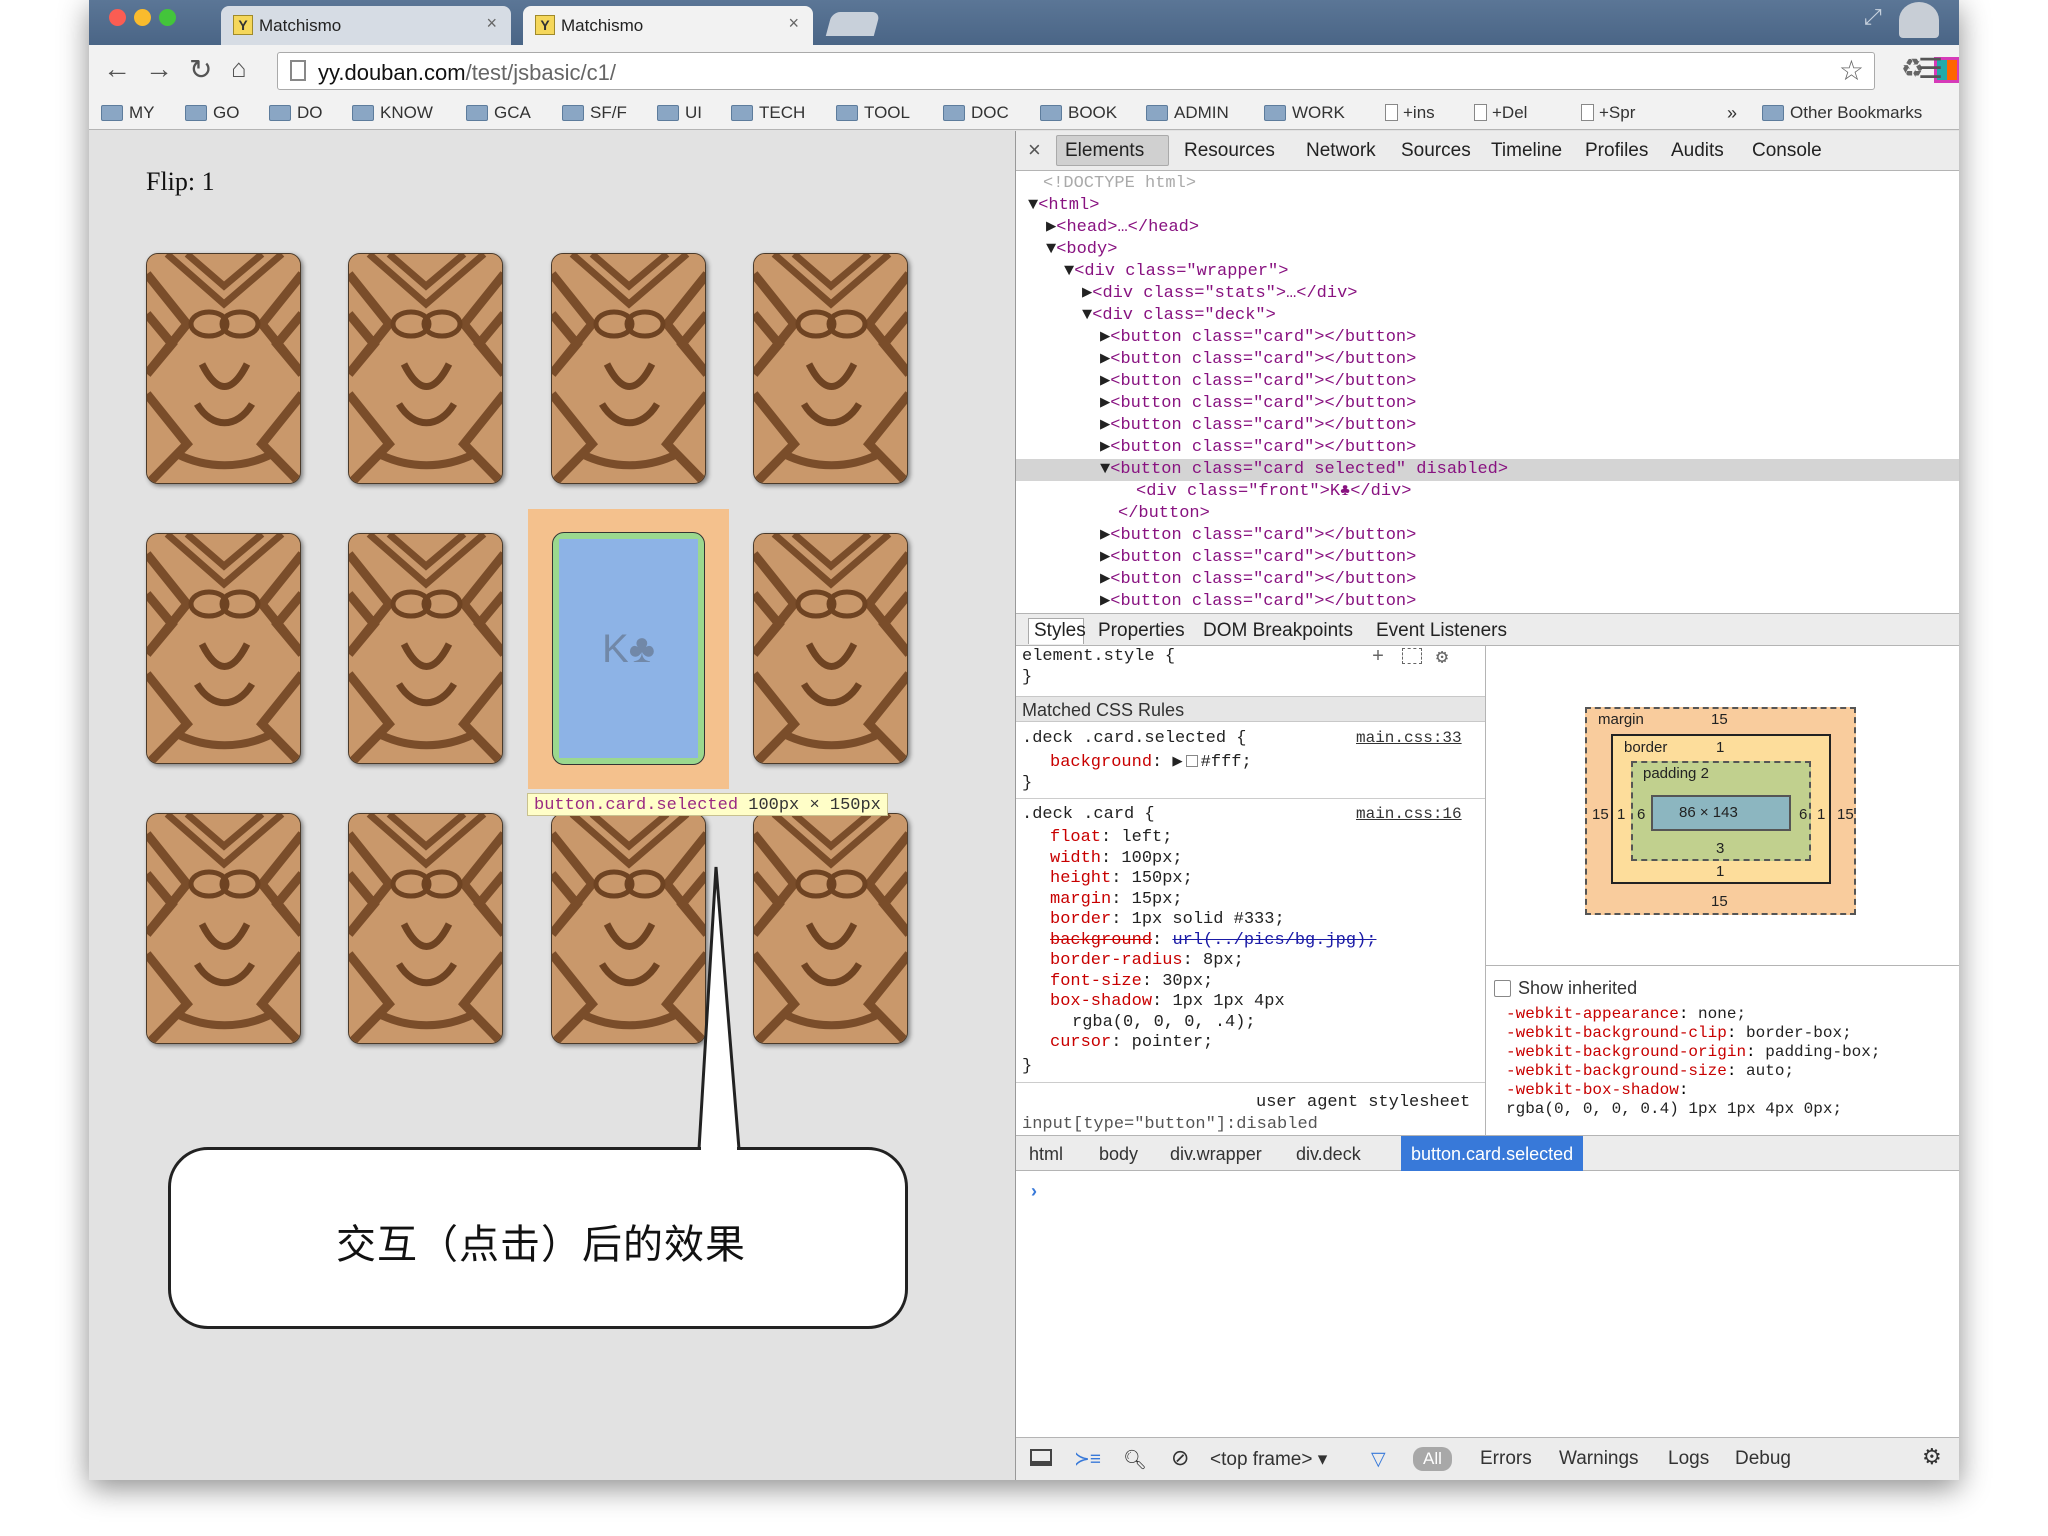 This screenshot has height=1536, width=2048. I want to click on content-dimensions: 86 × 143, so click(1708, 812).